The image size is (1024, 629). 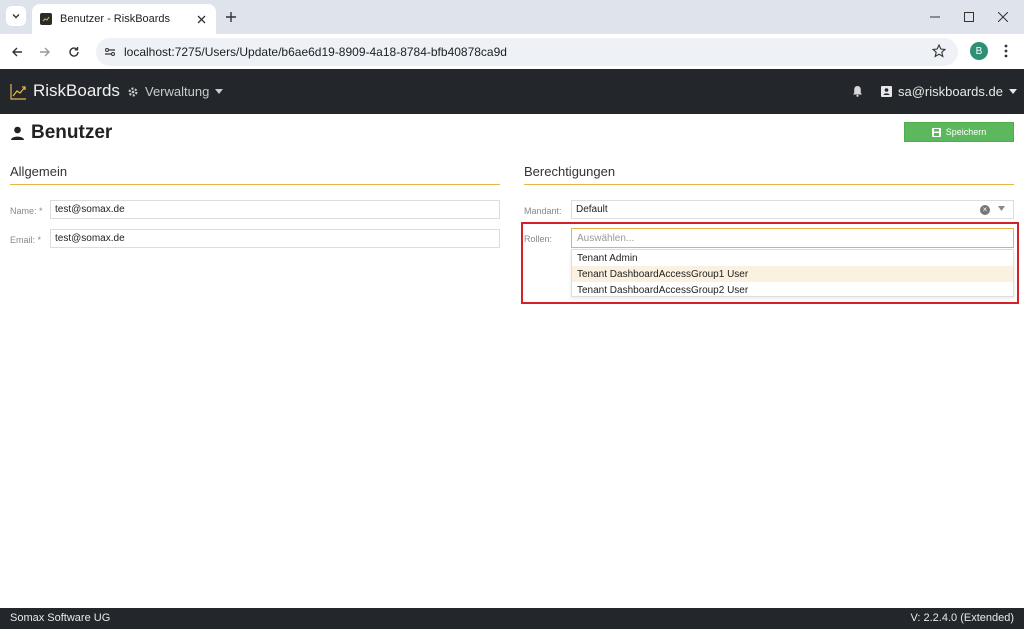 I want to click on user-icon, so click(x=17, y=133).